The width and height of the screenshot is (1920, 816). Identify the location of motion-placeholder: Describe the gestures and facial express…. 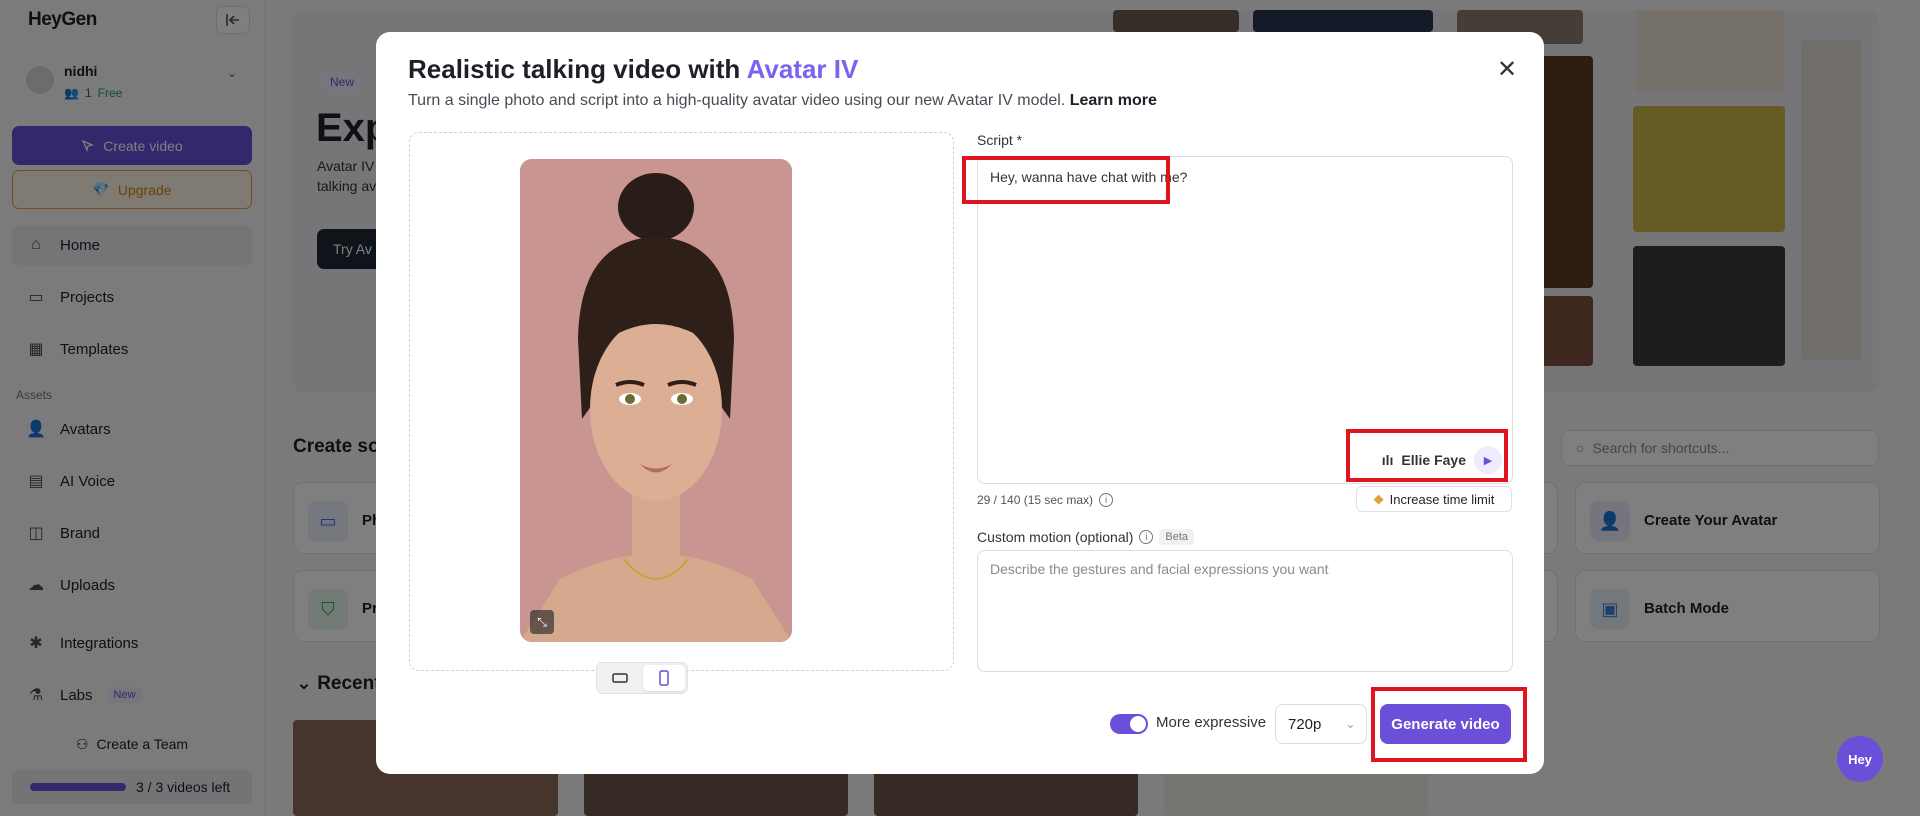
(1159, 569).